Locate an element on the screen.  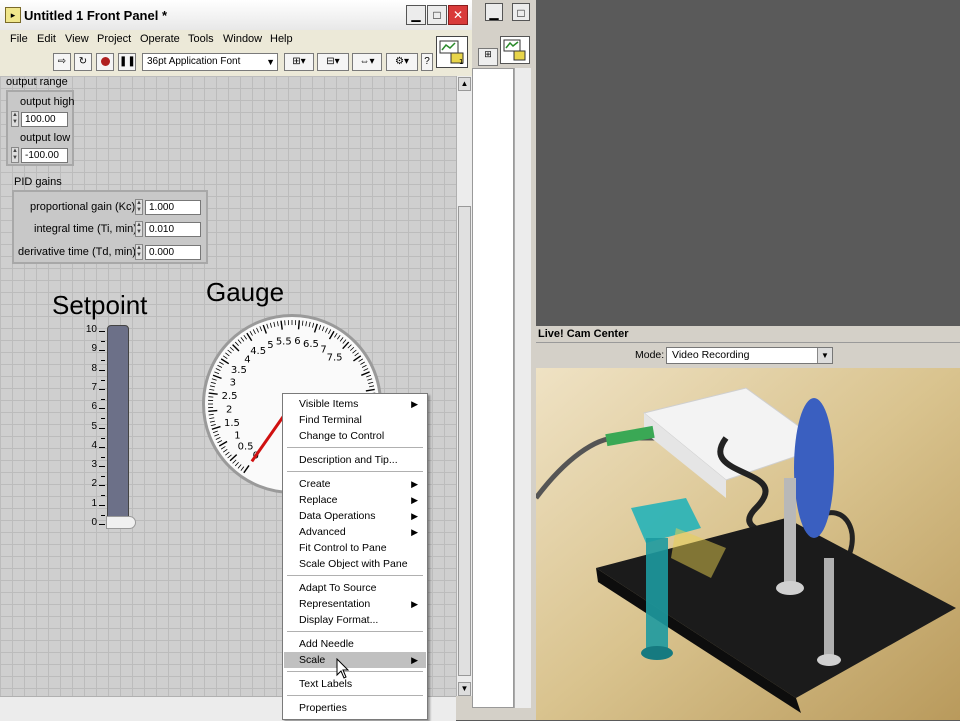
td-field: 0.000 is located at coordinates (173, 252).